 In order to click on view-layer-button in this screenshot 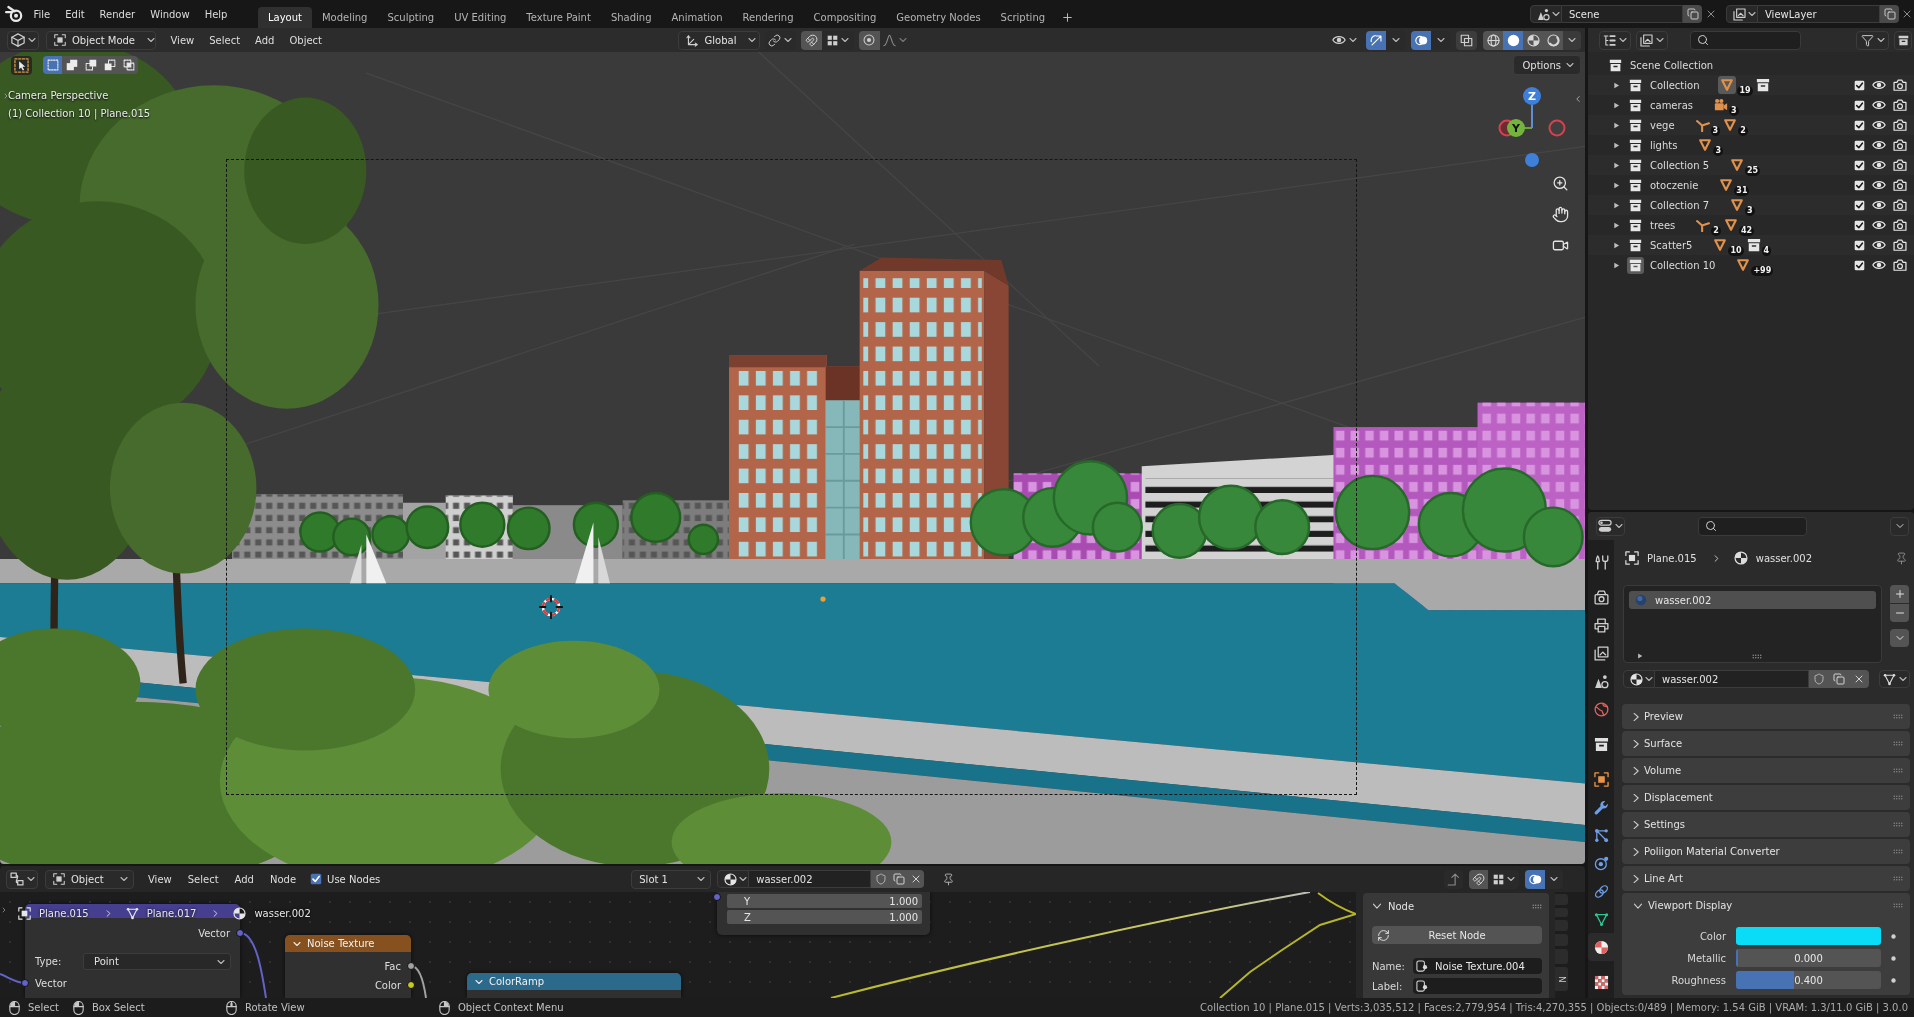, I will do `click(1652, 40)`.